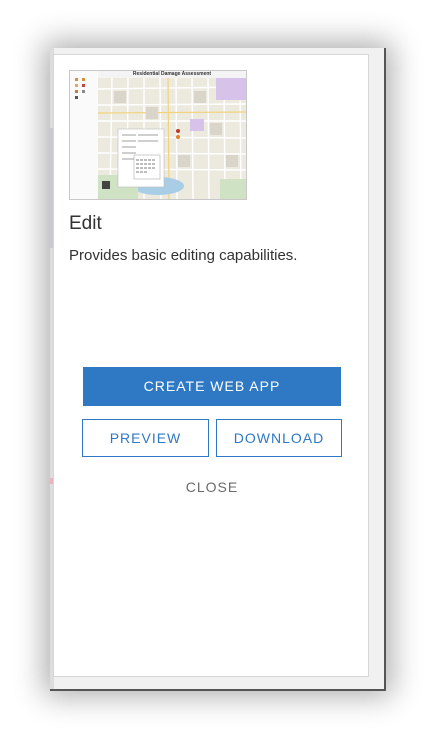  I want to click on template-thumbnail: Residential Damage Assessment, so click(158, 135).